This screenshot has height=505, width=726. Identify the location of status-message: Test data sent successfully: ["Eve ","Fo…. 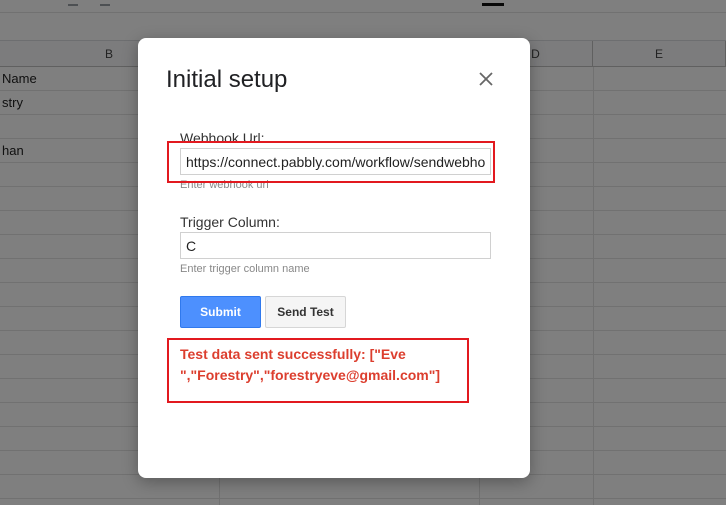
(310, 364).